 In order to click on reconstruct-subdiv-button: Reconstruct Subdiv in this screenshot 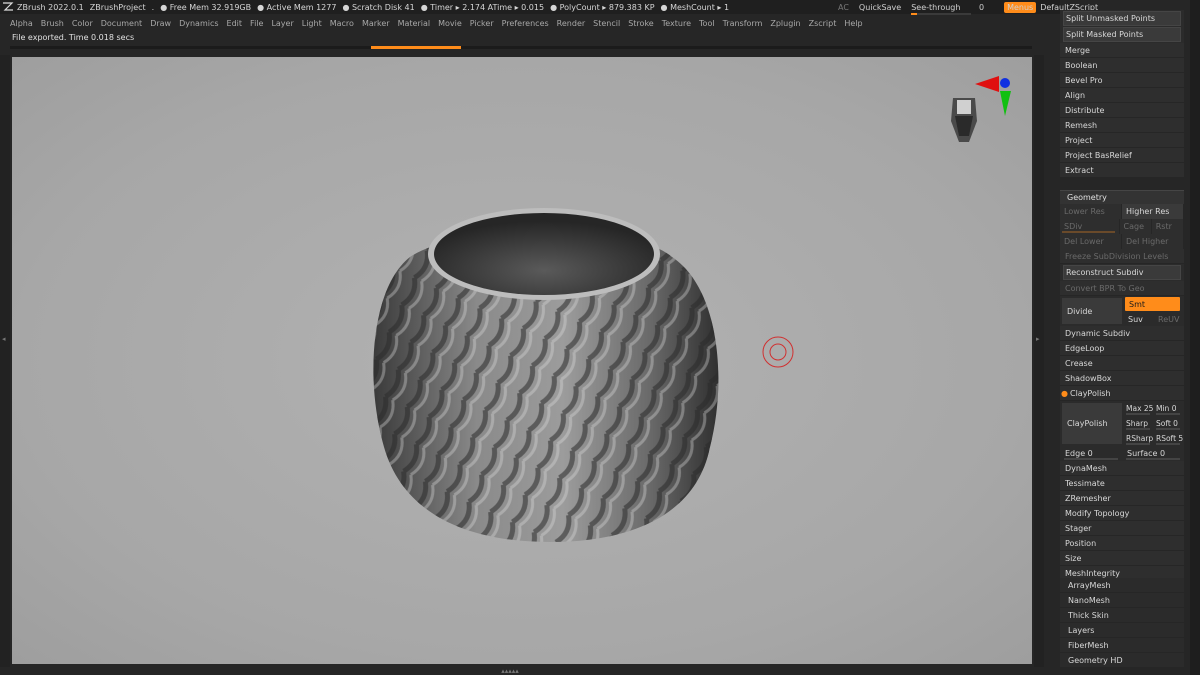, I will do `click(1122, 272)`.